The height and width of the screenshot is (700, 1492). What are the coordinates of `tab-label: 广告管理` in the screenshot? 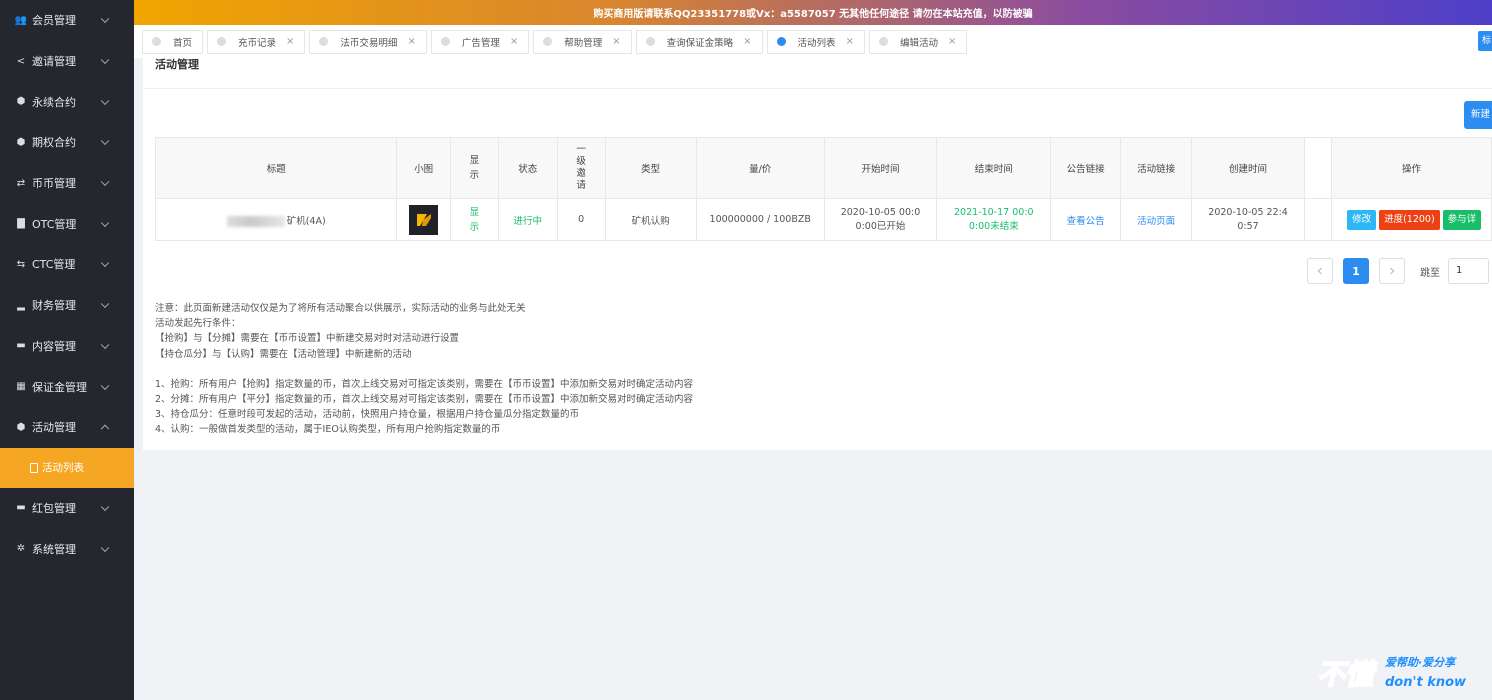 It's located at (480, 43).